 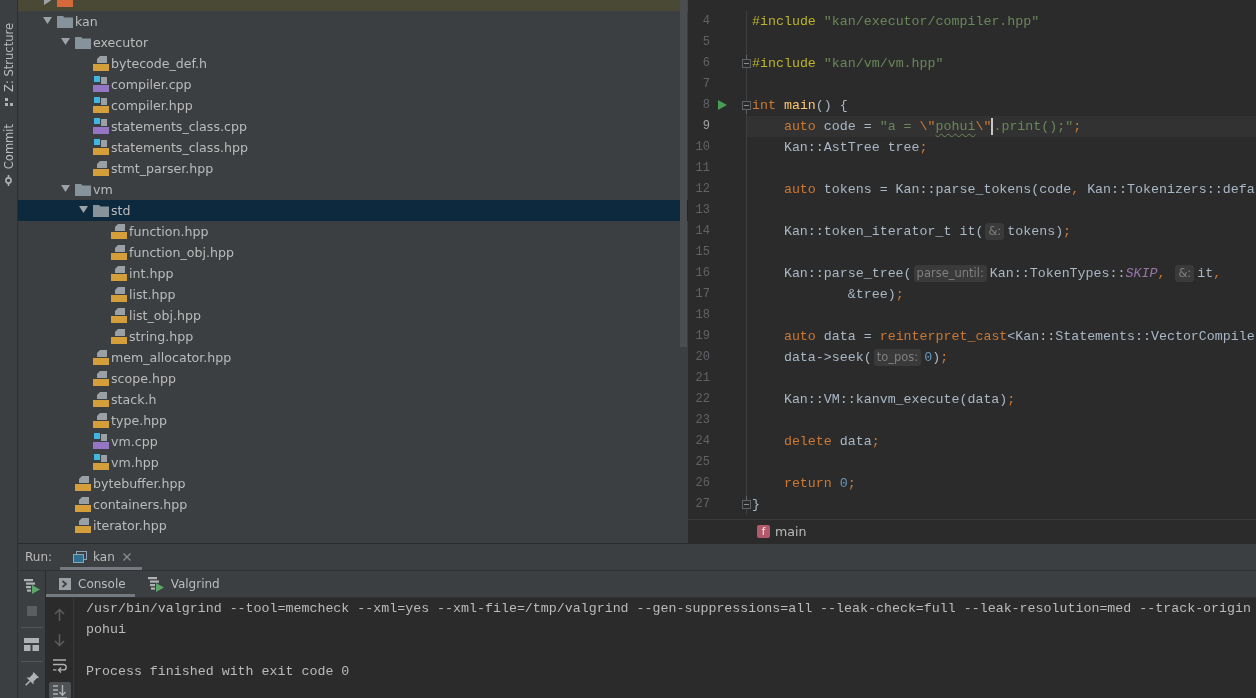 What do you see at coordinates (702, 336) in the screenshot?
I see `line-number: 19` at bounding box center [702, 336].